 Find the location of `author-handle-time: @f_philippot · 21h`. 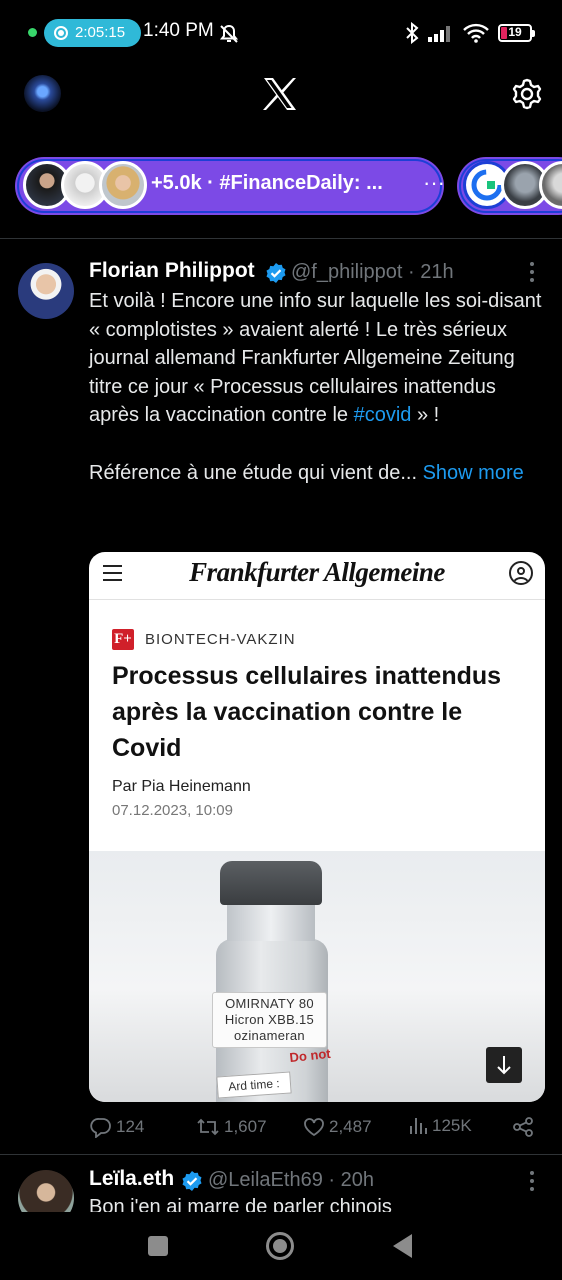

author-handle-time: @f_philippot · 21h is located at coordinates (372, 272).